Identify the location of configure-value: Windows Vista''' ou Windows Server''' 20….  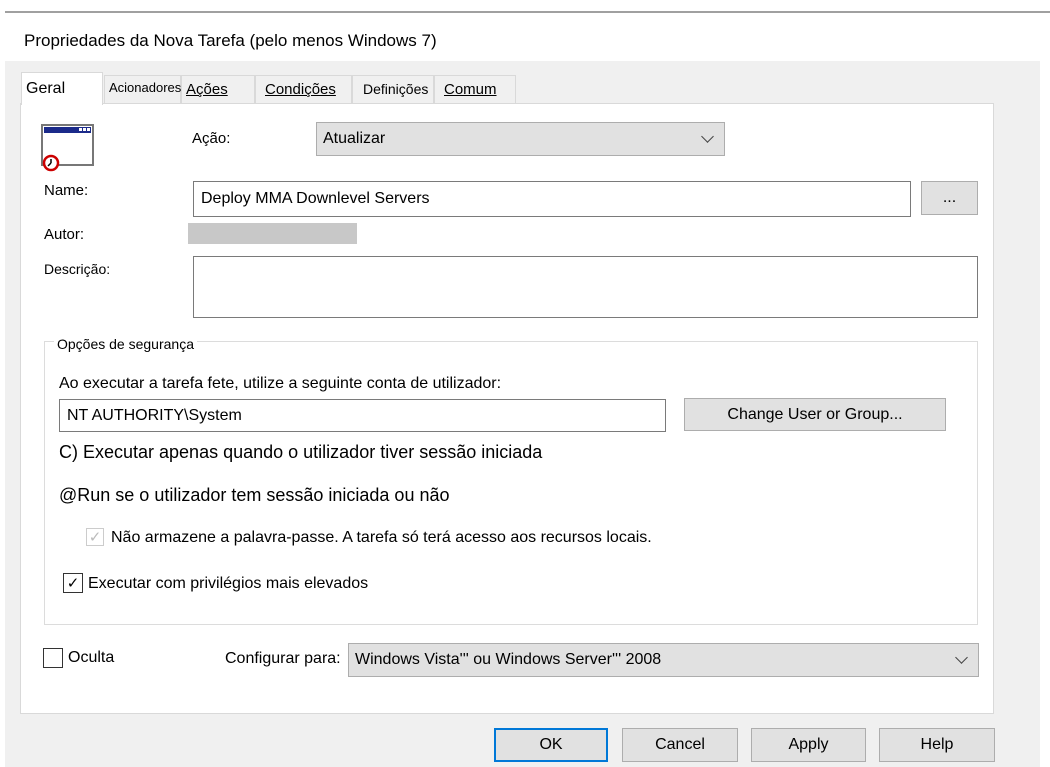
(508, 659).